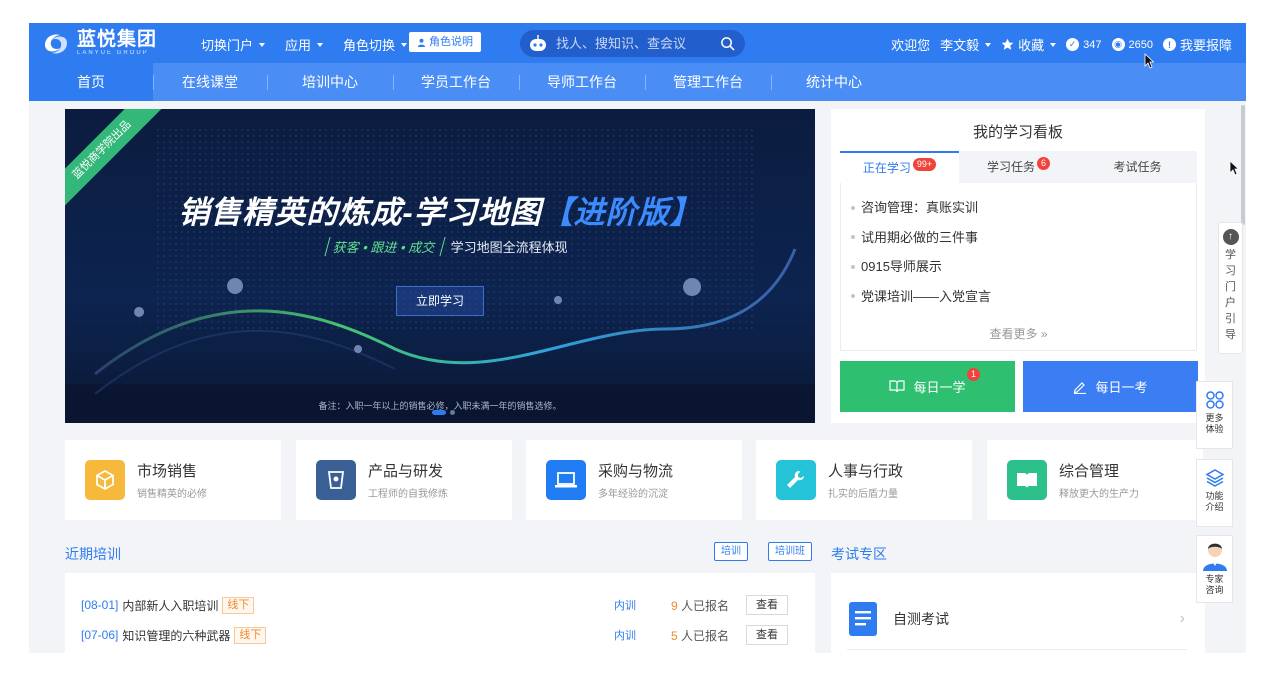 This screenshot has height=676, width=1274. What do you see at coordinates (439, 412) in the screenshot?
I see `carousel-dot-active` at bounding box center [439, 412].